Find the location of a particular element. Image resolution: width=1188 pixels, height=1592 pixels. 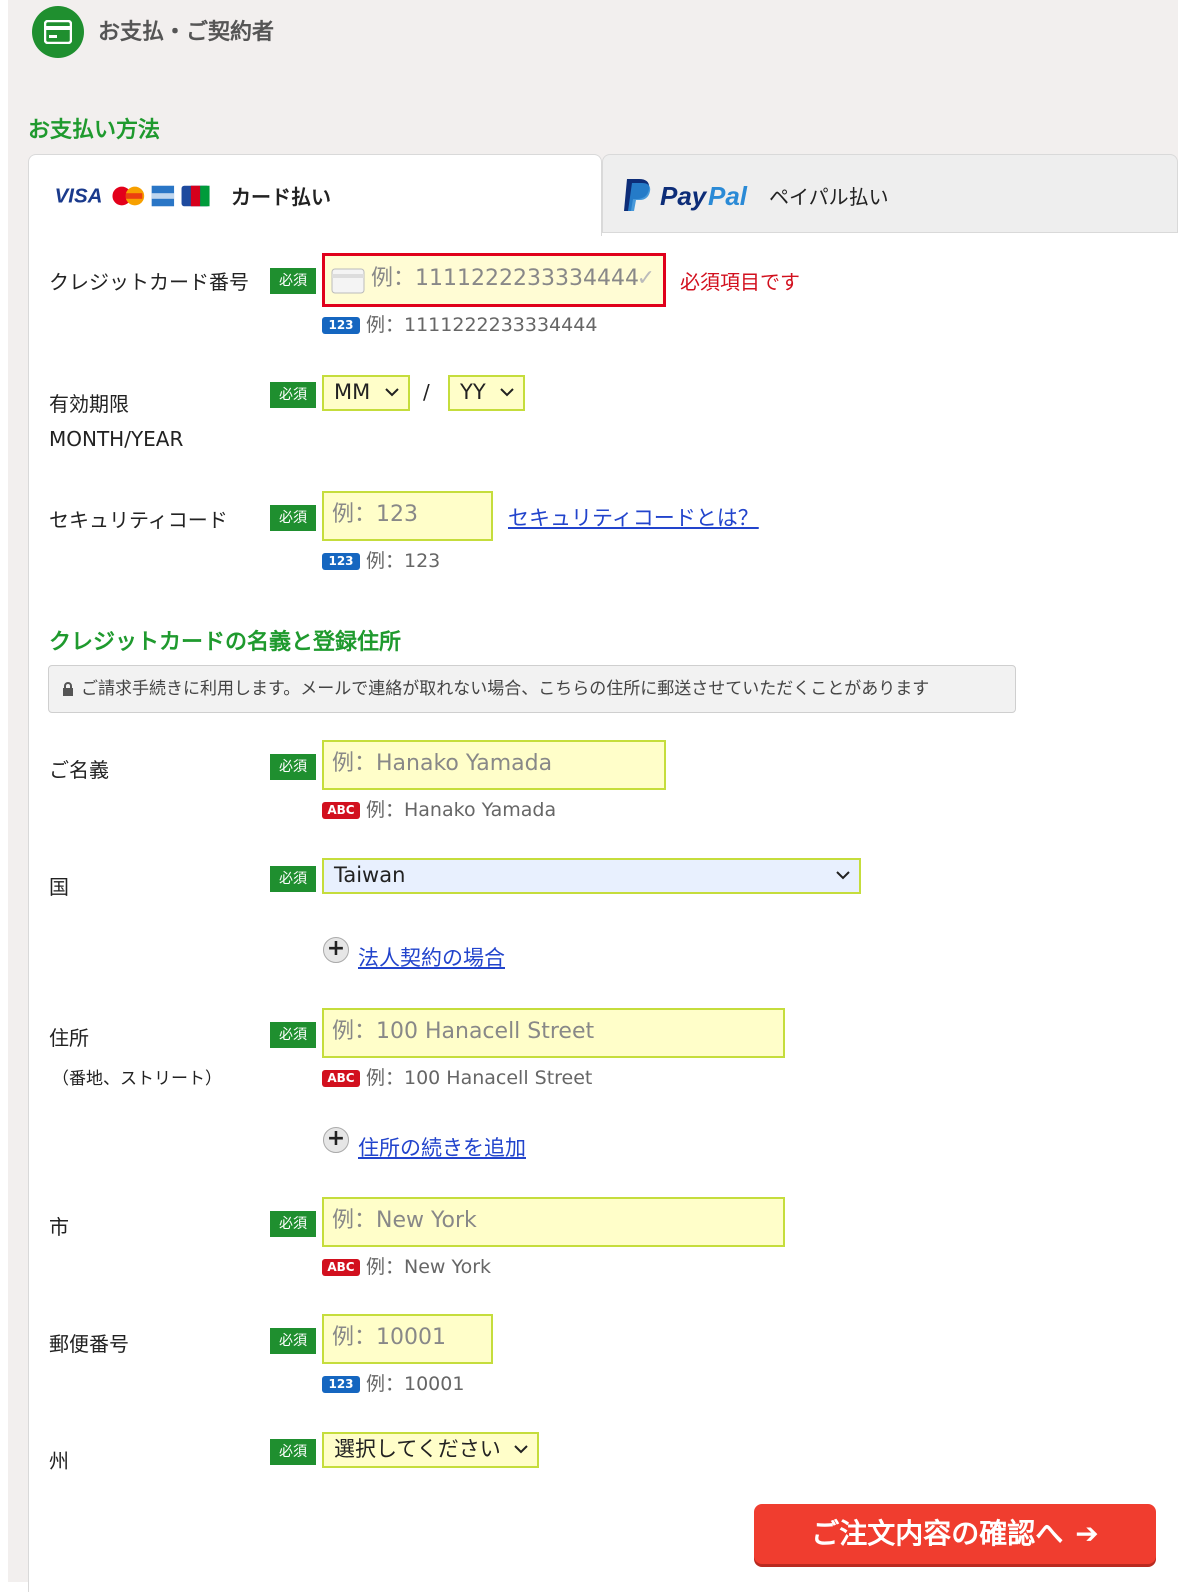

expiry-year-value: YY is located at coordinates (473, 392).